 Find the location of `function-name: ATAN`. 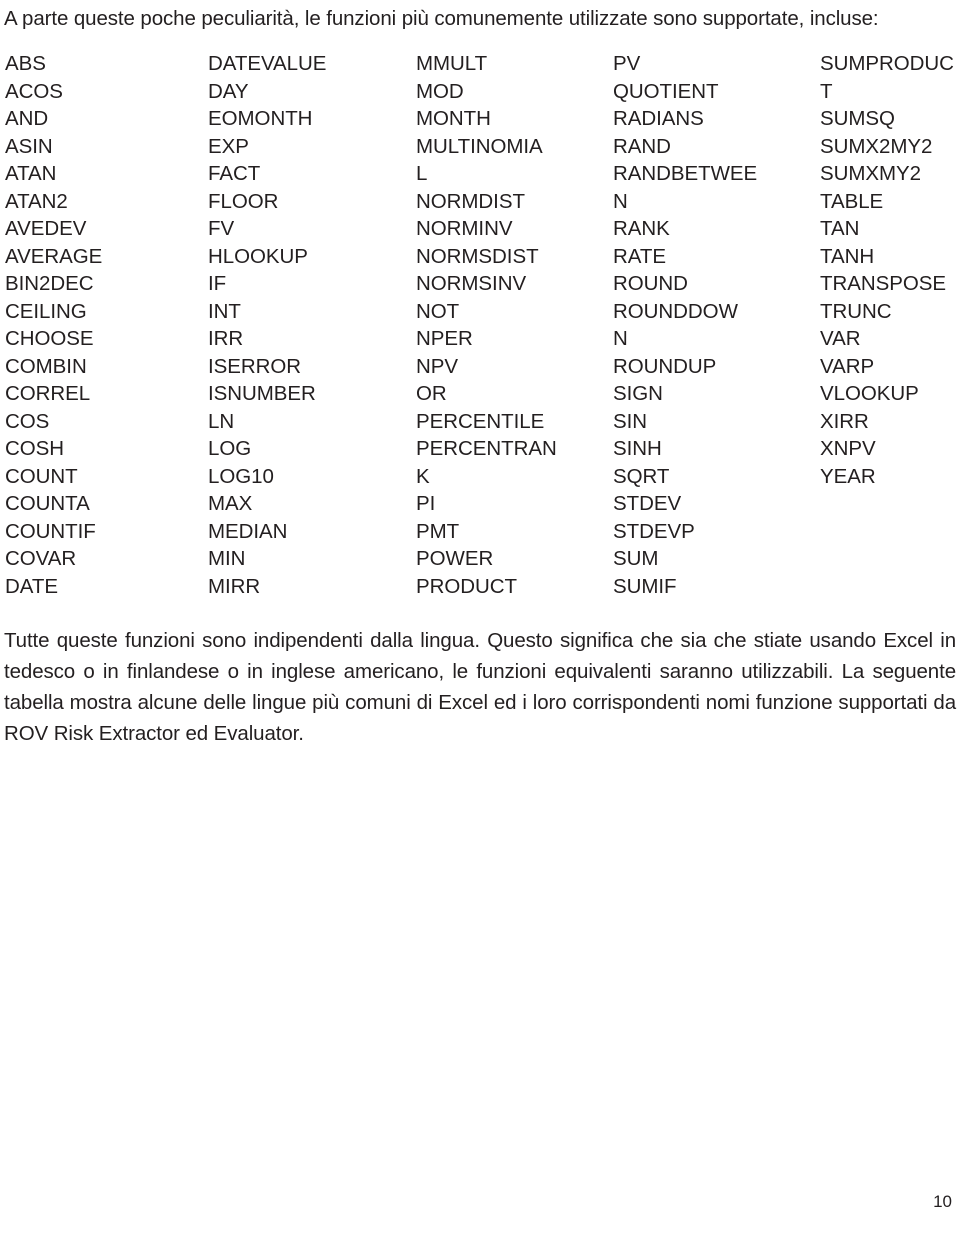

function-name: ATAN is located at coordinates (31, 173).